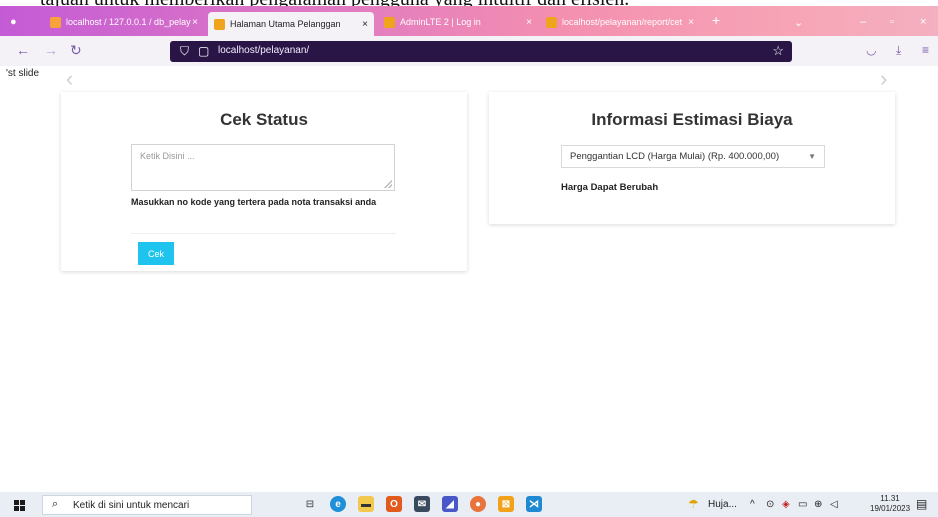 The height and width of the screenshot is (517, 938). Describe the element at coordinates (898, 50) in the screenshot. I see `downloads-icon: ⤓` at that location.